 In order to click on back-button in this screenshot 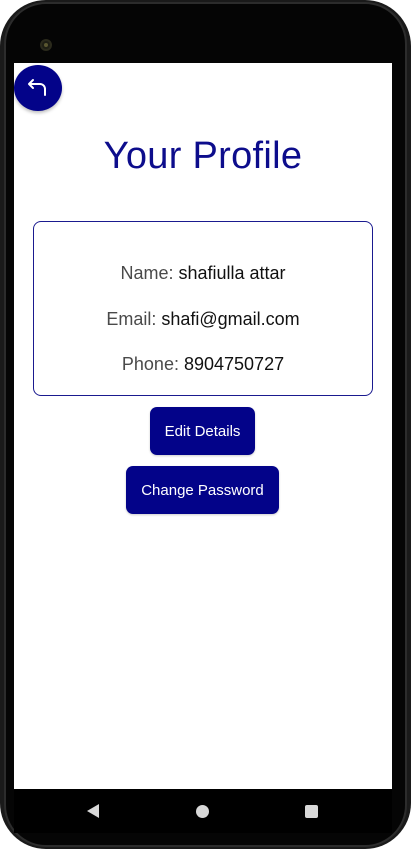, I will do `click(38, 88)`.